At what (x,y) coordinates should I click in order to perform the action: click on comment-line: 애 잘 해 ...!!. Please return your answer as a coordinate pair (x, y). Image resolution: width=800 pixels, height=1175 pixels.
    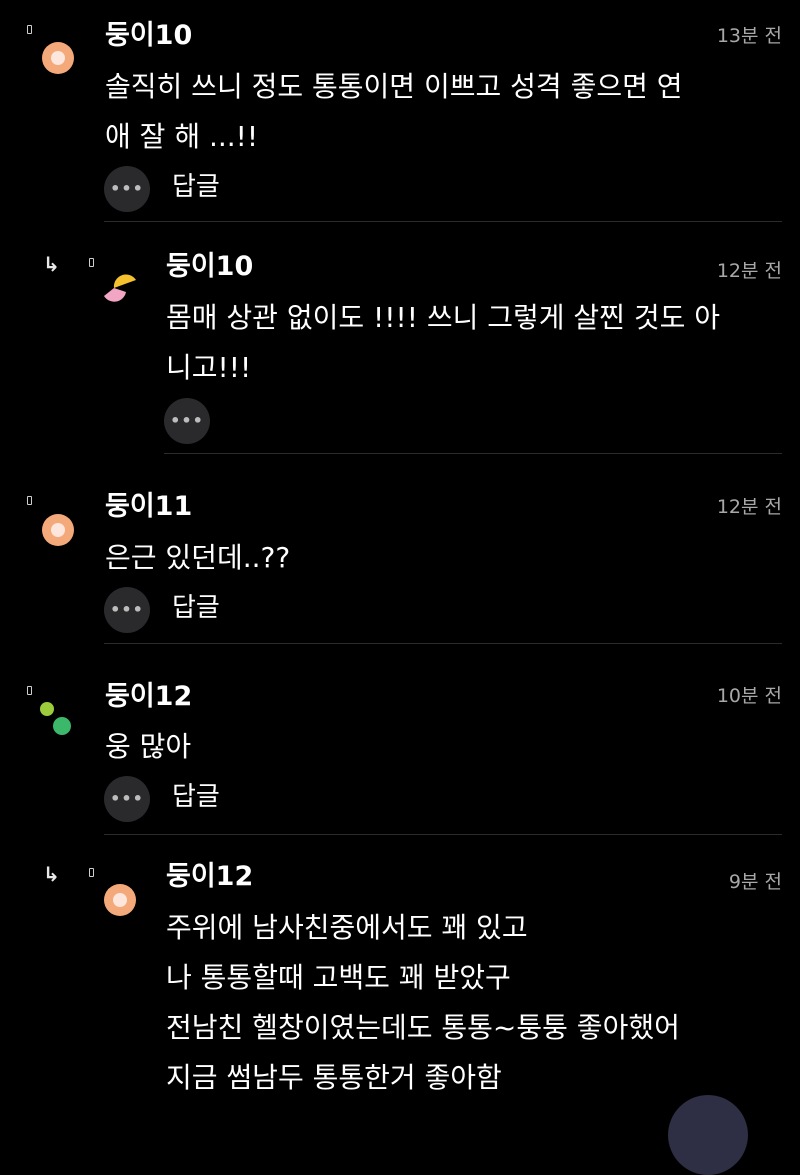
    Looking at the image, I should click on (182, 136).